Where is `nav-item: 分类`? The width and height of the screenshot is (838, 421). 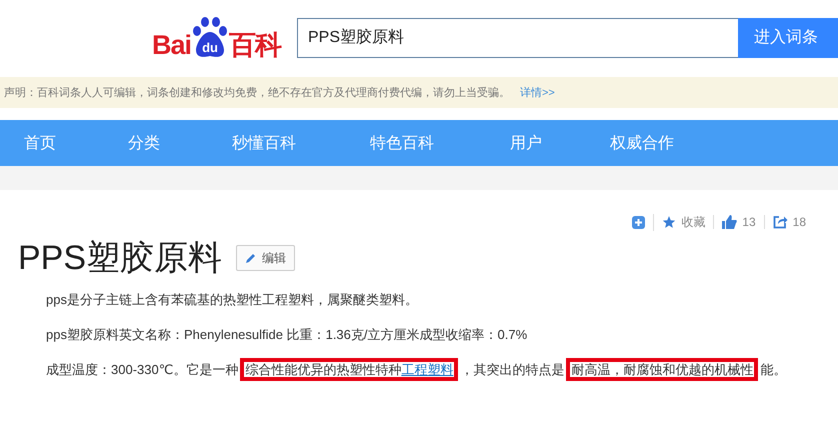 nav-item: 分类 is located at coordinates (144, 143).